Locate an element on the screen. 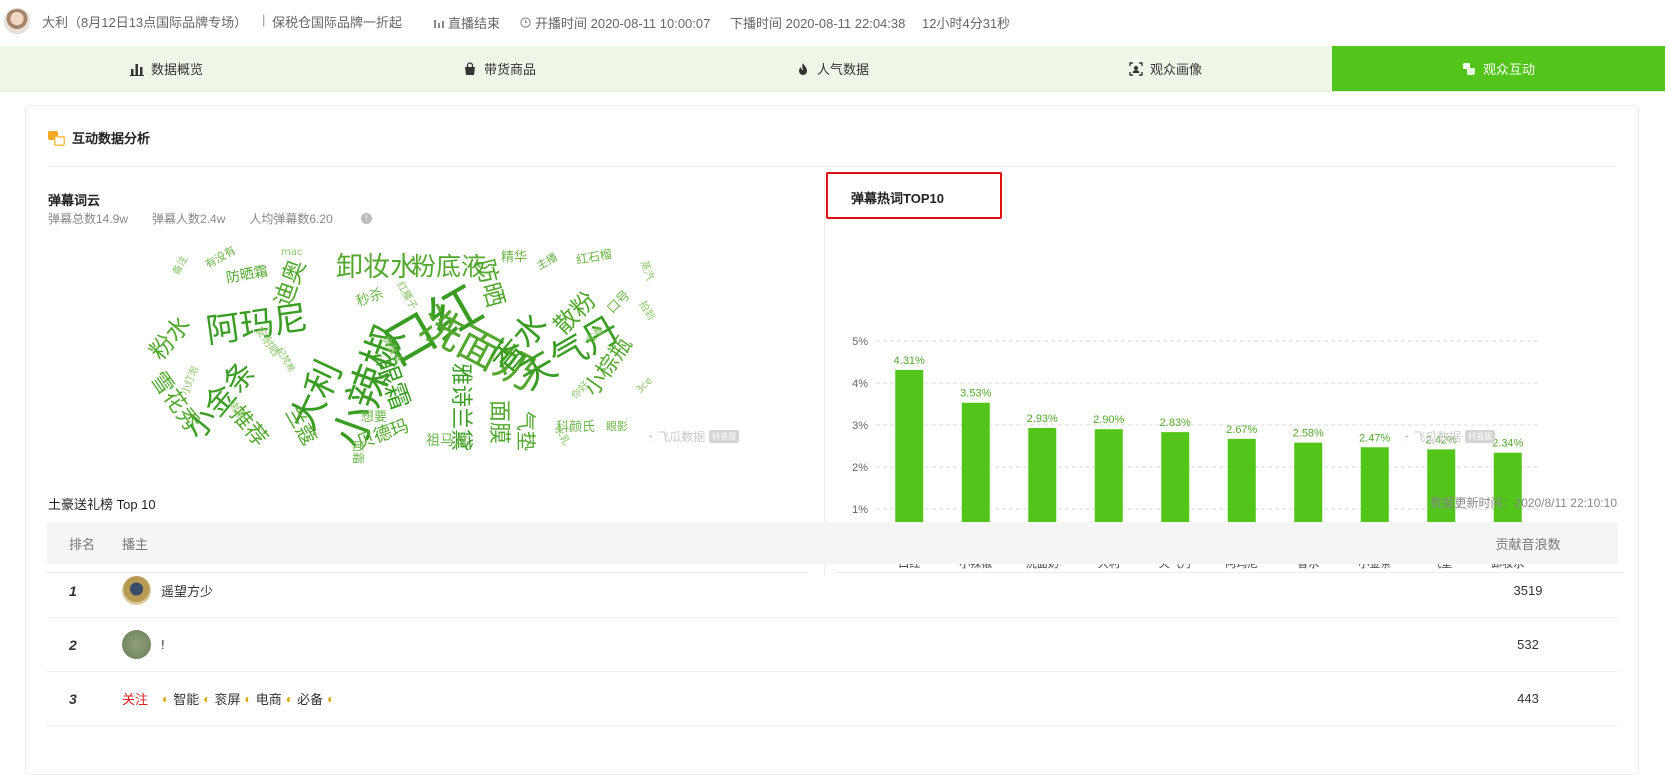 Image resolution: width=1670 pixels, height=775 pixels. panel-divider is located at coordinates (824, 376).